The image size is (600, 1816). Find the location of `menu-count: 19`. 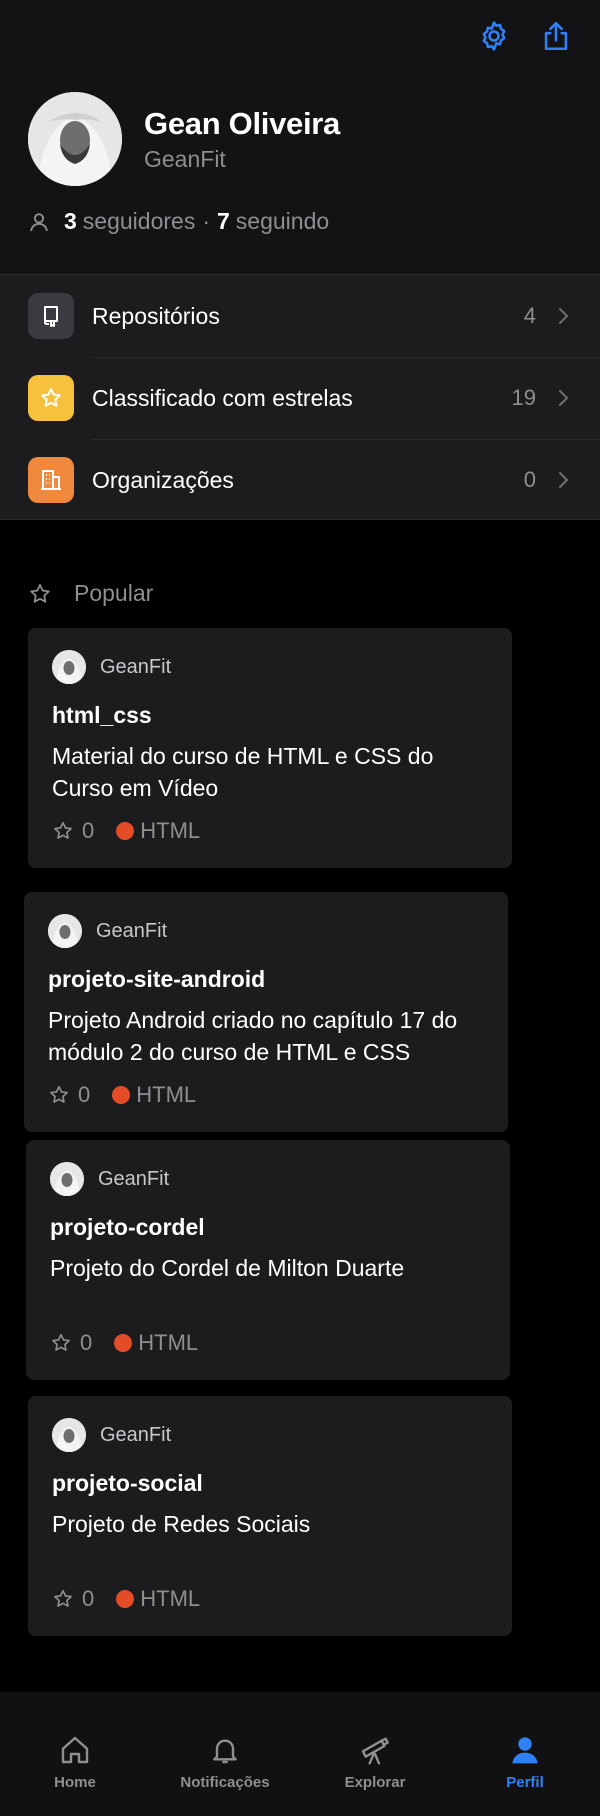

menu-count: 19 is located at coordinates (523, 397).